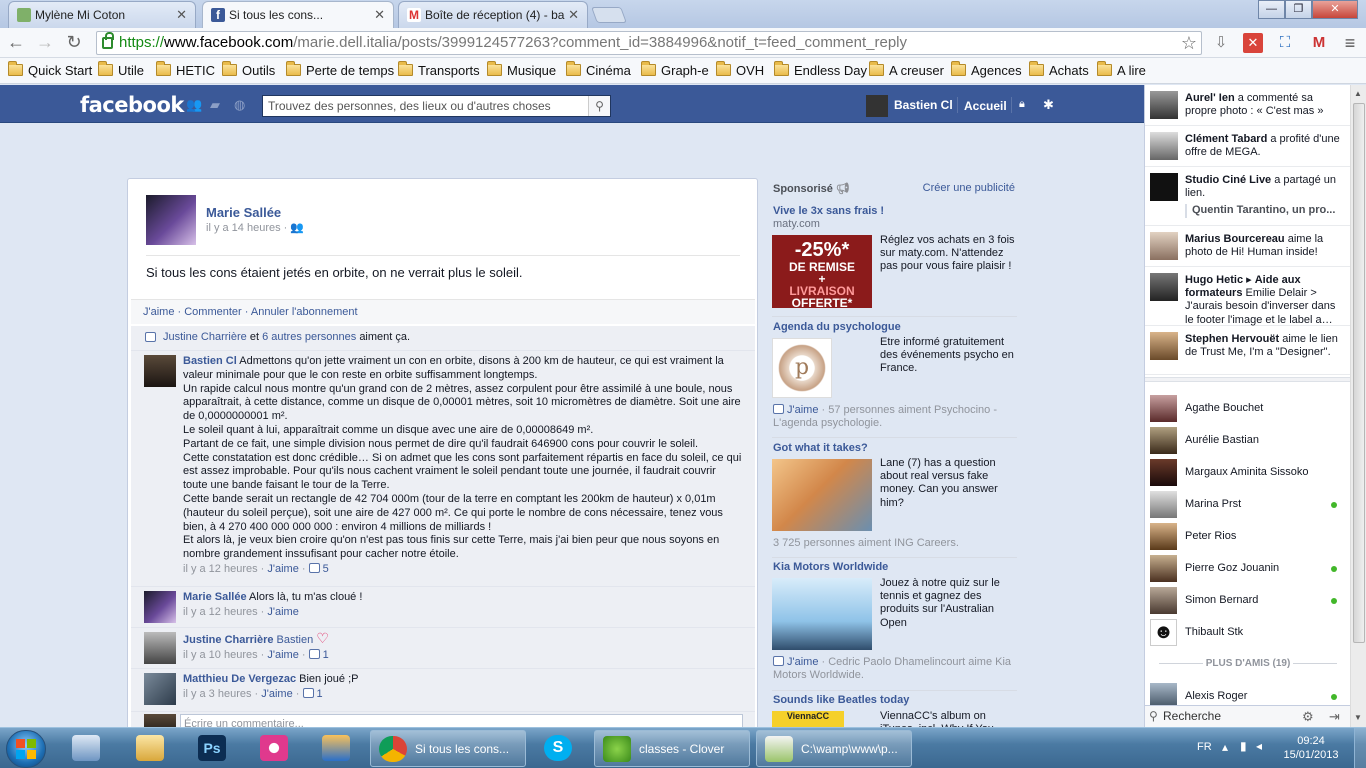  Describe the element at coordinates (309, 337) in the screenshot. I see `other-likers-link: 6 autres personnes` at that location.